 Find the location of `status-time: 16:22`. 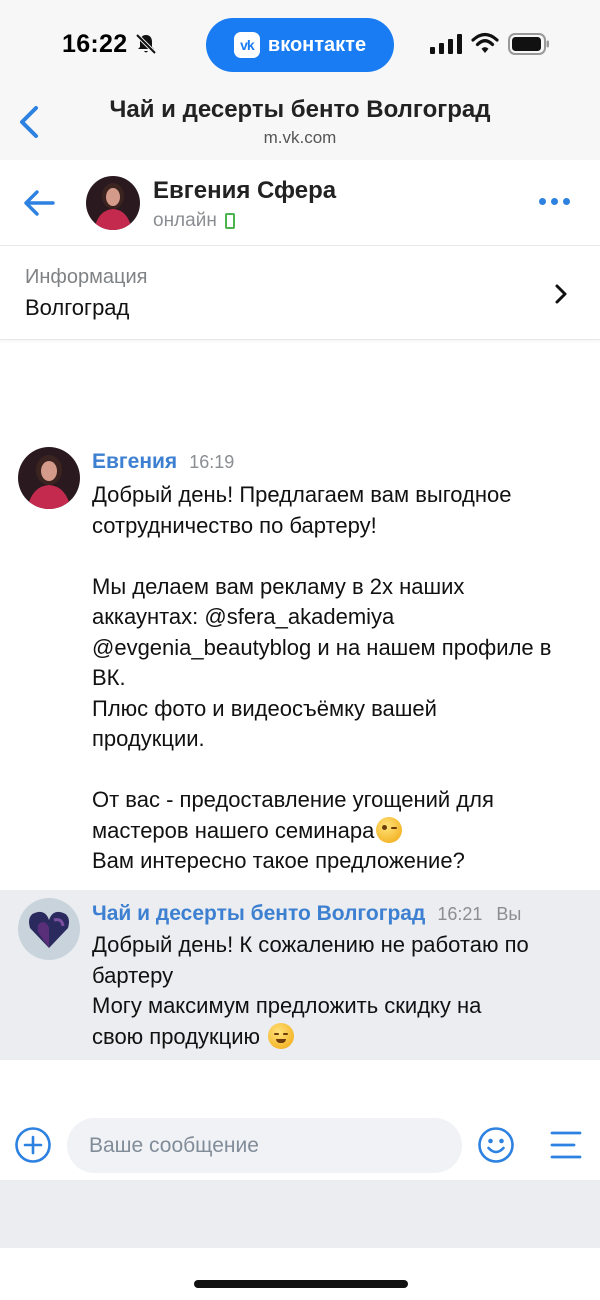

status-time: 16:22 is located at coordinates (95, 44).